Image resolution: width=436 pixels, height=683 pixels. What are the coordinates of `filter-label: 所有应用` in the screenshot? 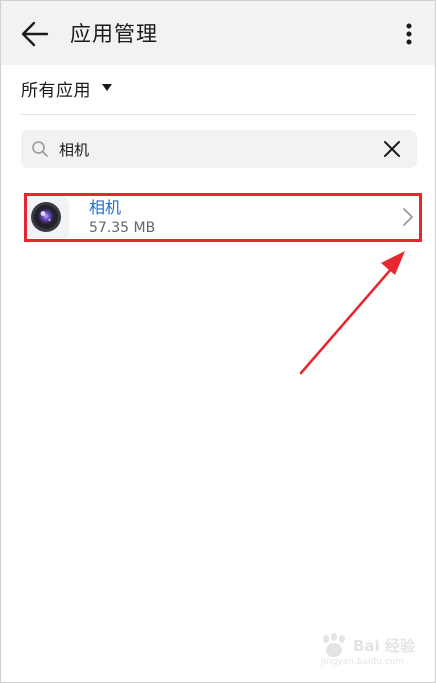 It's located at (56, 90).